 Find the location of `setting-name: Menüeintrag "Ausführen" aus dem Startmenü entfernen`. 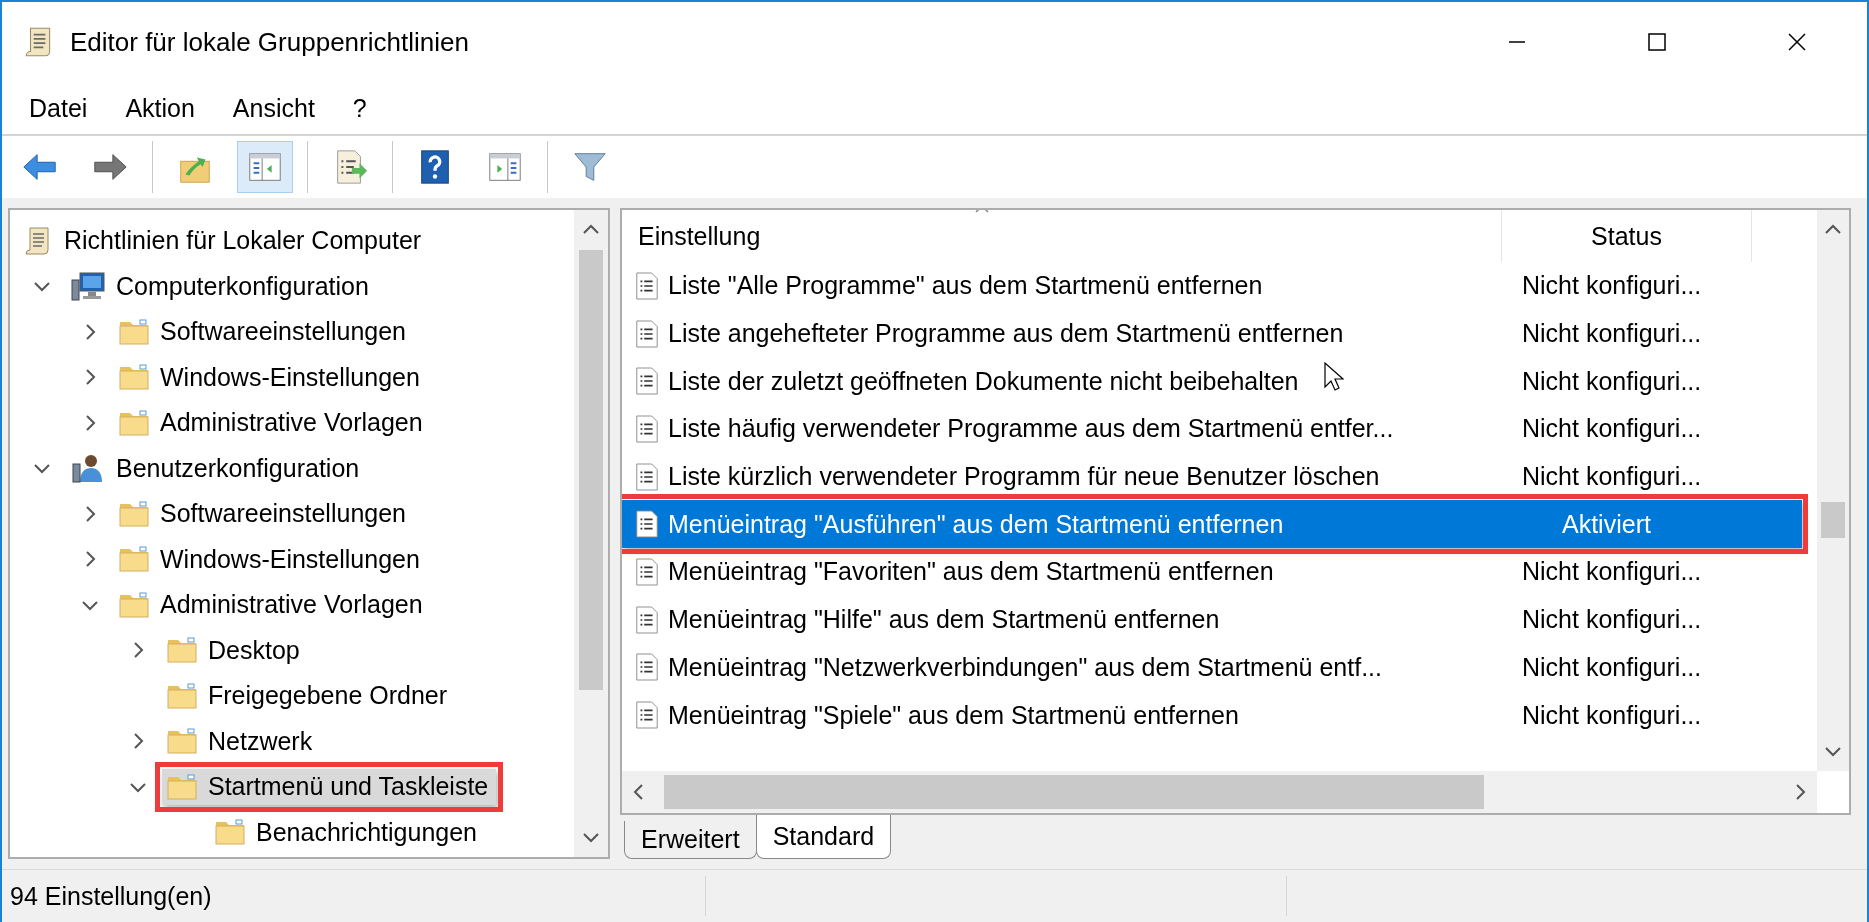

setting-name: Menüeintrag "Ausführen" aus dem Startmenü entfernen is located at coordinates (976, 524).